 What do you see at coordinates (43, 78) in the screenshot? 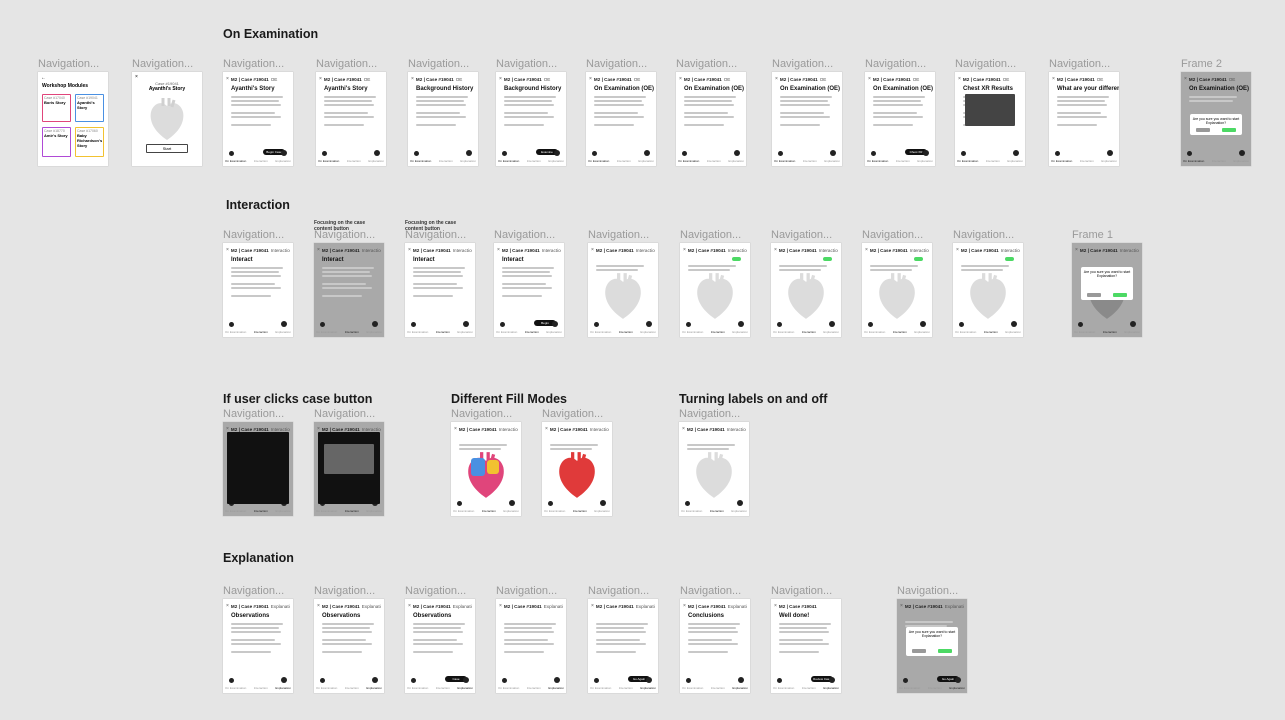
I see `back-arrow-icon: ←` at bounding box center [43, 78].